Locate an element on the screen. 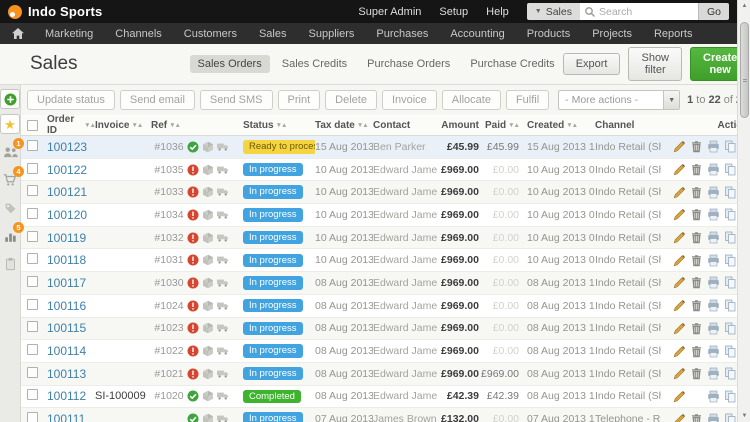 The image size is (750, 422). bulk-action-button: Print is located at coordinates (299, 100).